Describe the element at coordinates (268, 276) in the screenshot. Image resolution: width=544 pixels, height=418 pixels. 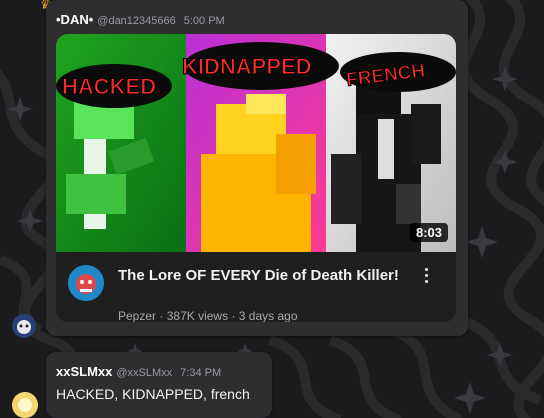
I see `video-title: The Lore OF EVERY Die of Death Killer!` at that location.